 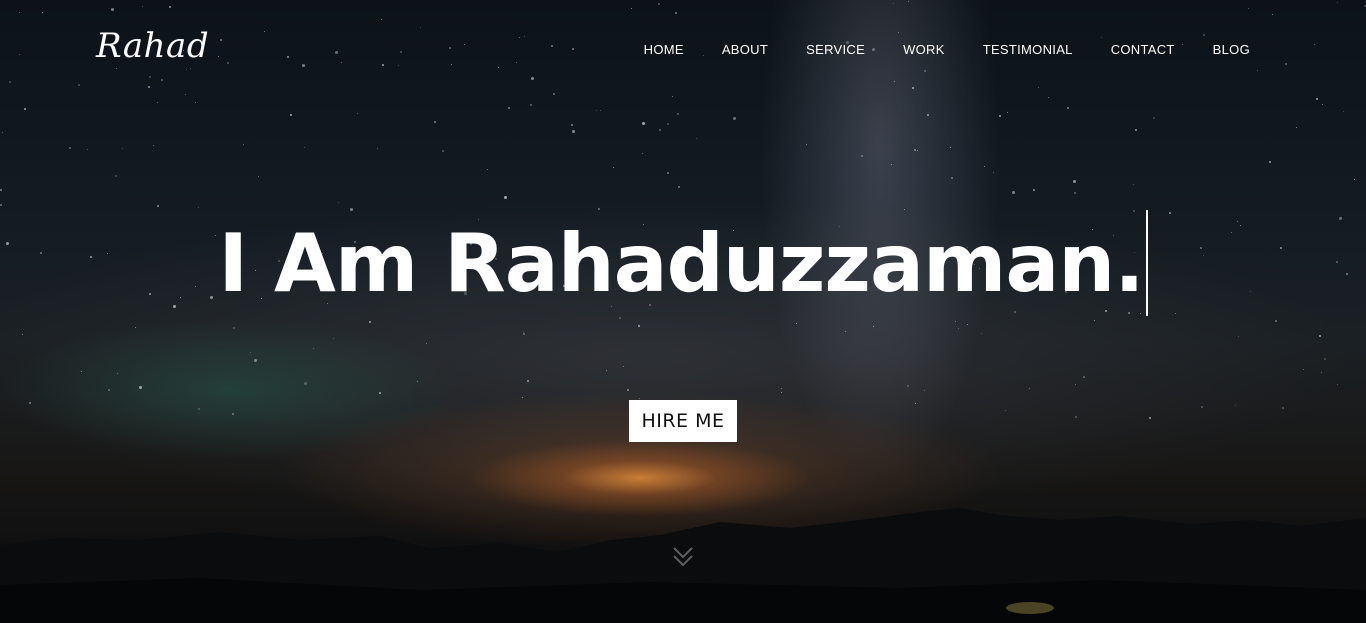 What do you see at coordinates (1028, 49) in the screenshot?
I see `nav-item-testimonial: TESTIMONIAL` at bounding box center [1028, 49].